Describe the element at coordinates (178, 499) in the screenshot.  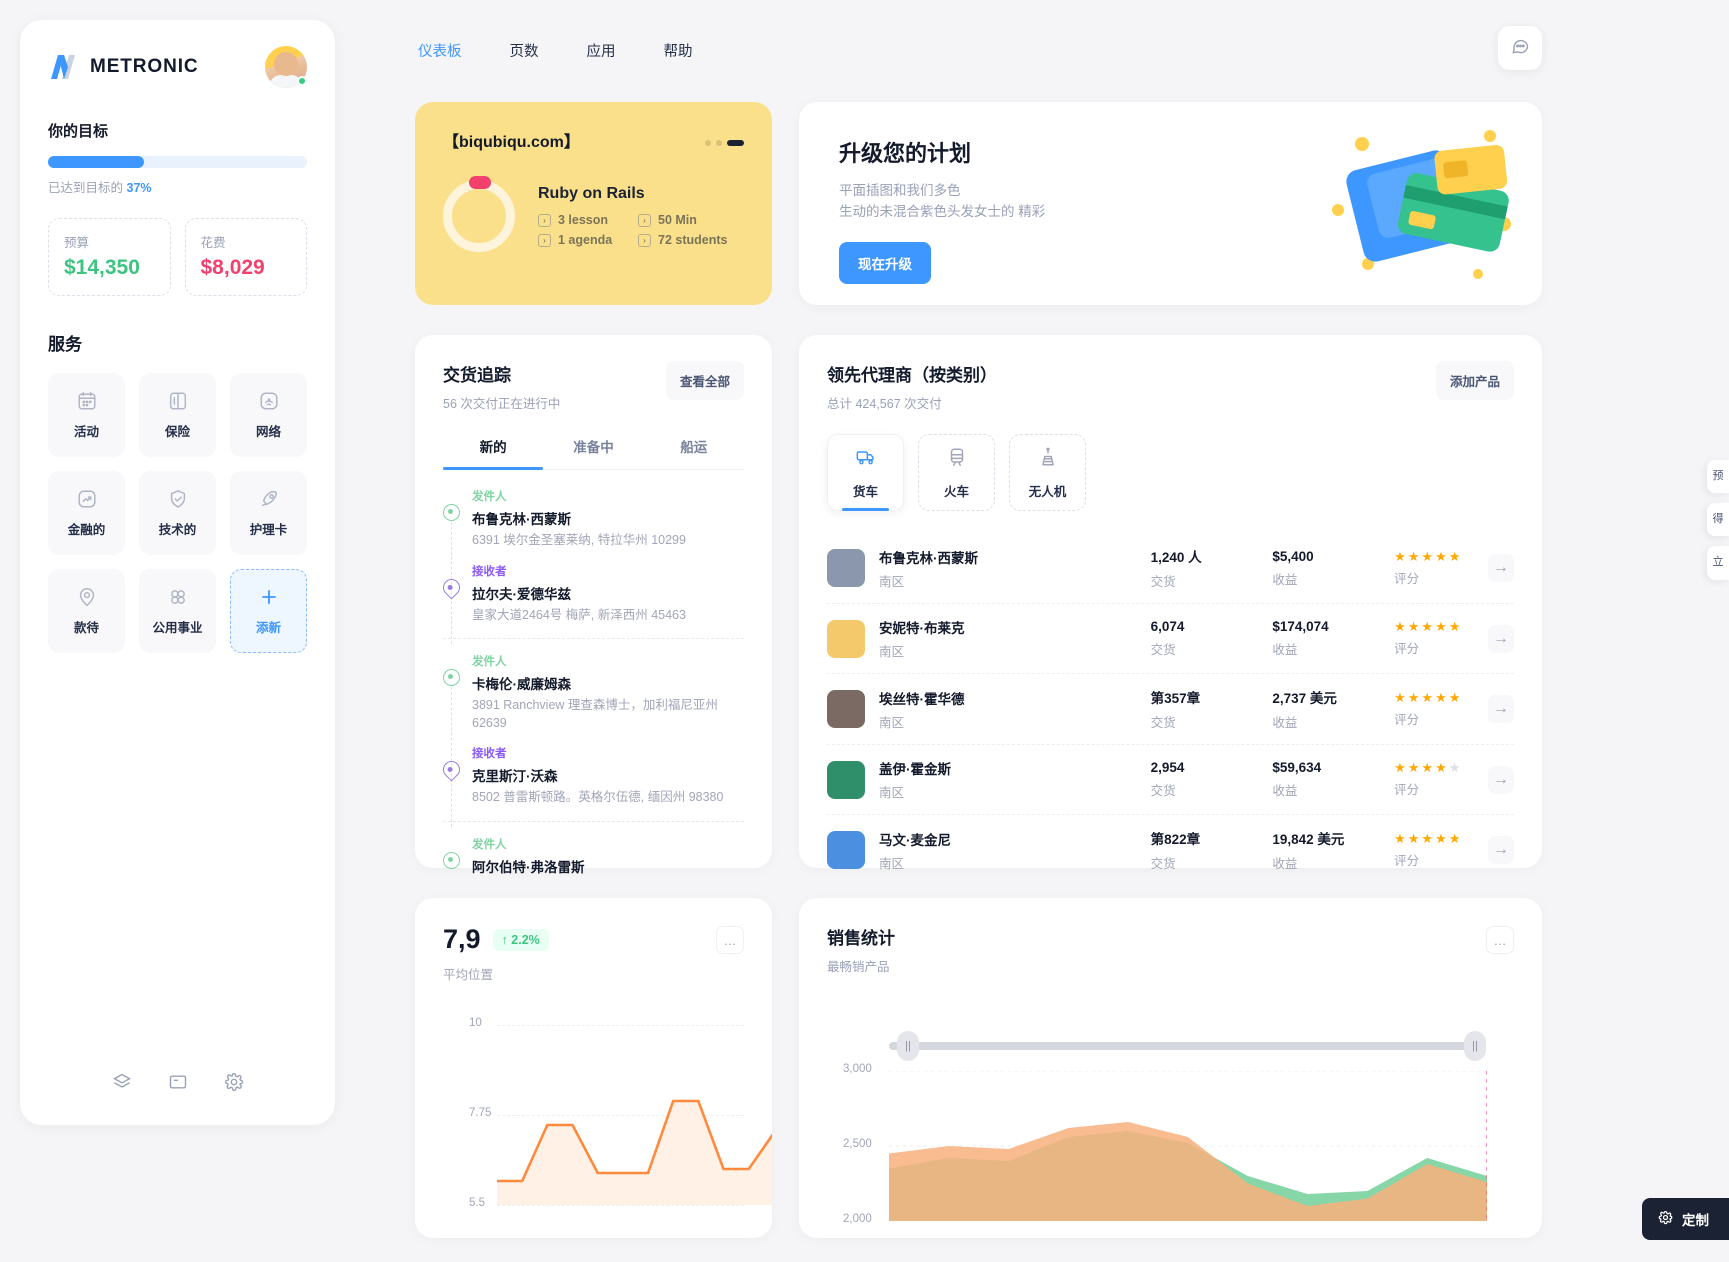
I see `shield-check-icon` at that location.